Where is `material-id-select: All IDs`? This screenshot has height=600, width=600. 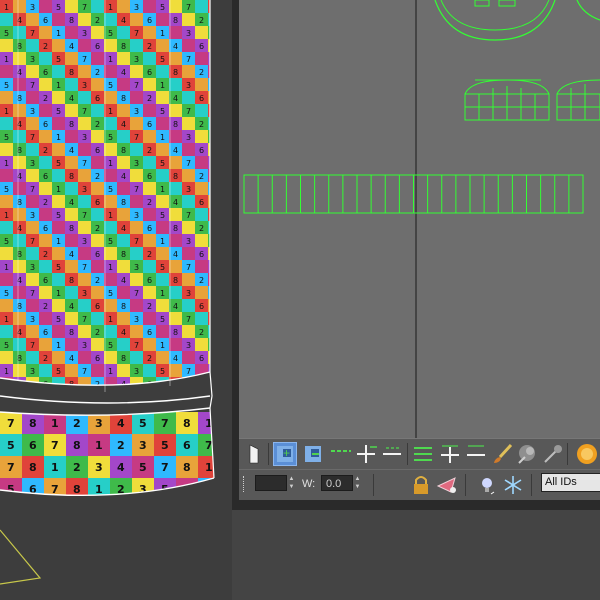
material-id-select: All IDs is located at coordinates (570, 482).